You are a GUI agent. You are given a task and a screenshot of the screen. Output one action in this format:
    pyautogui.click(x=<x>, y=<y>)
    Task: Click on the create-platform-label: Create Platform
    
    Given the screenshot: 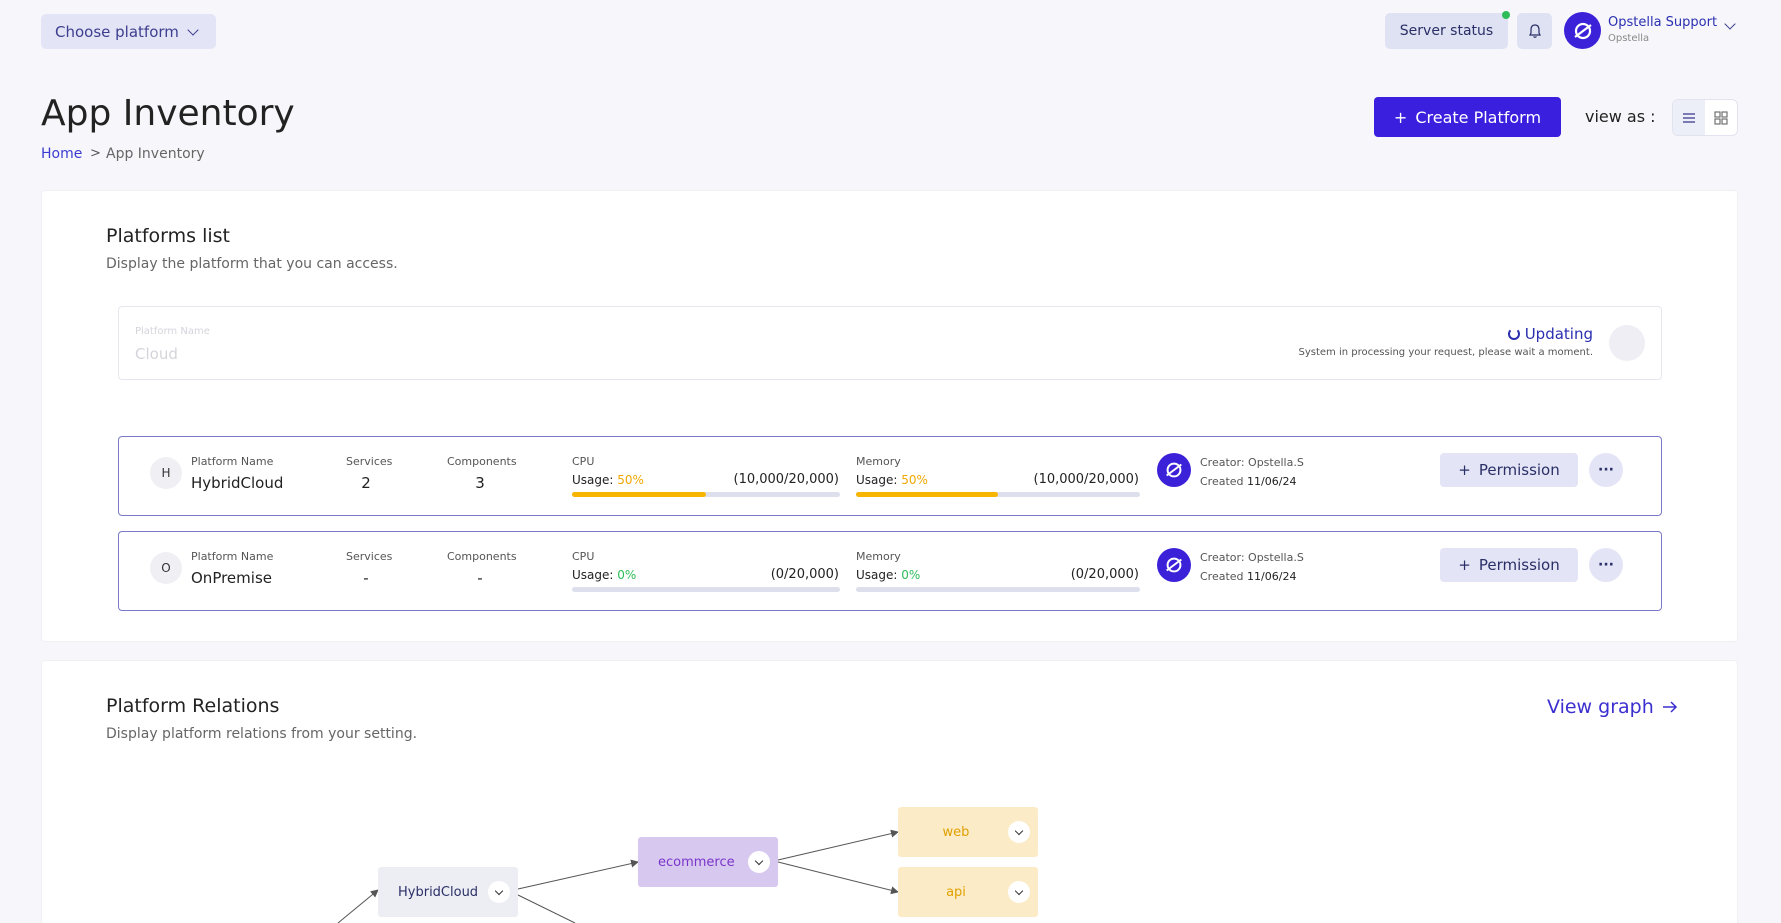 What is the action you would take?
    pyautogui.click(x=1478, y=117)
    